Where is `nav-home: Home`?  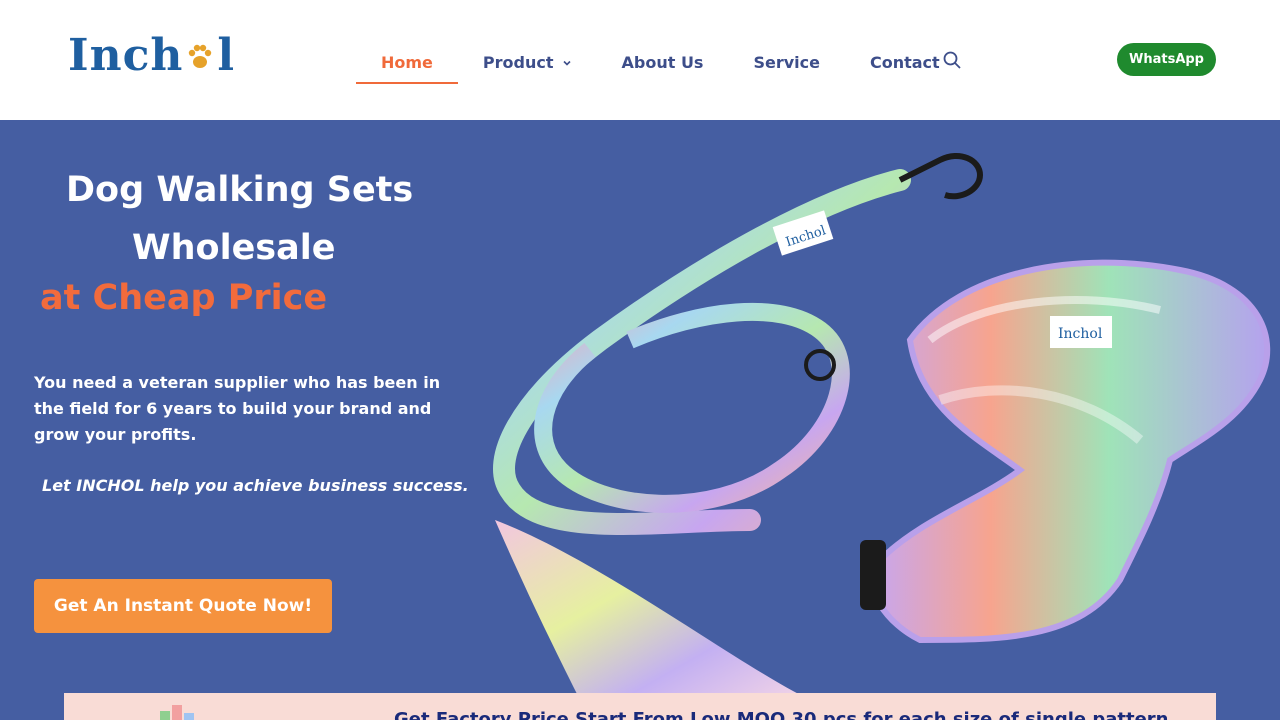 nav-home: Home is located at coordinates (407, 62).